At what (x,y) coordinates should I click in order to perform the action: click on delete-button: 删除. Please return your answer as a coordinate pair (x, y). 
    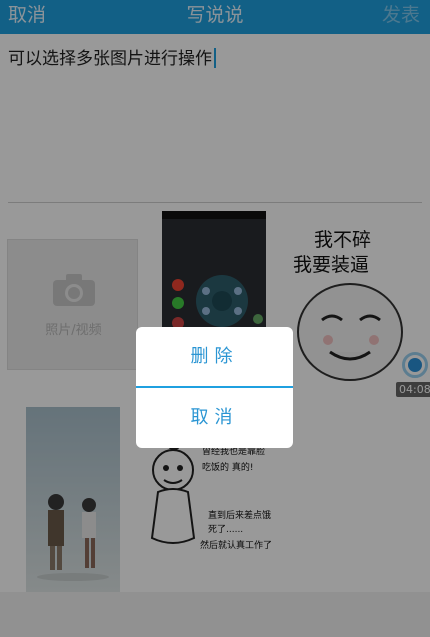
    Looking at the image, I should click on (214, 357).